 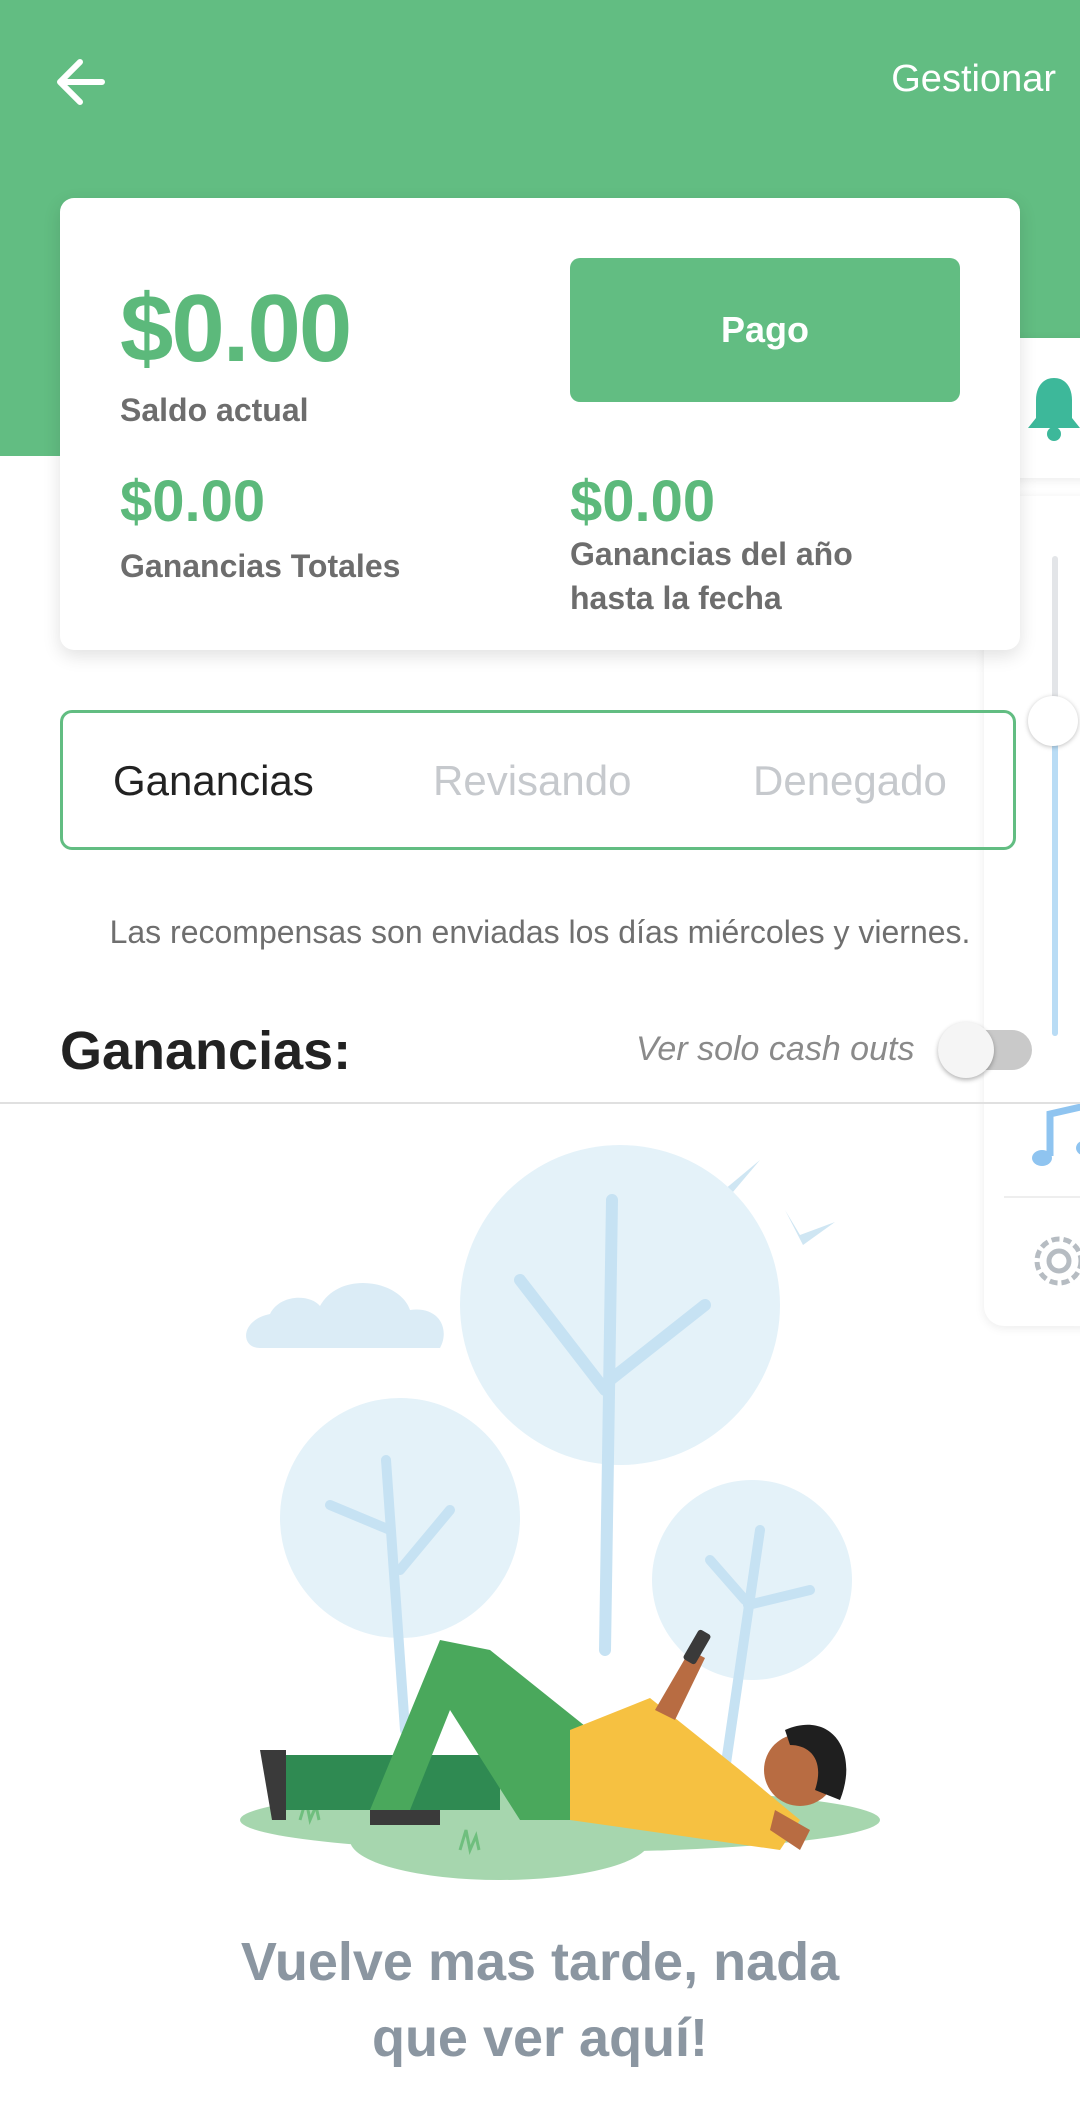 I want to click on ytd-earnings-label: Ganancias del año hasta la fecha, so click(x=711, y=576).